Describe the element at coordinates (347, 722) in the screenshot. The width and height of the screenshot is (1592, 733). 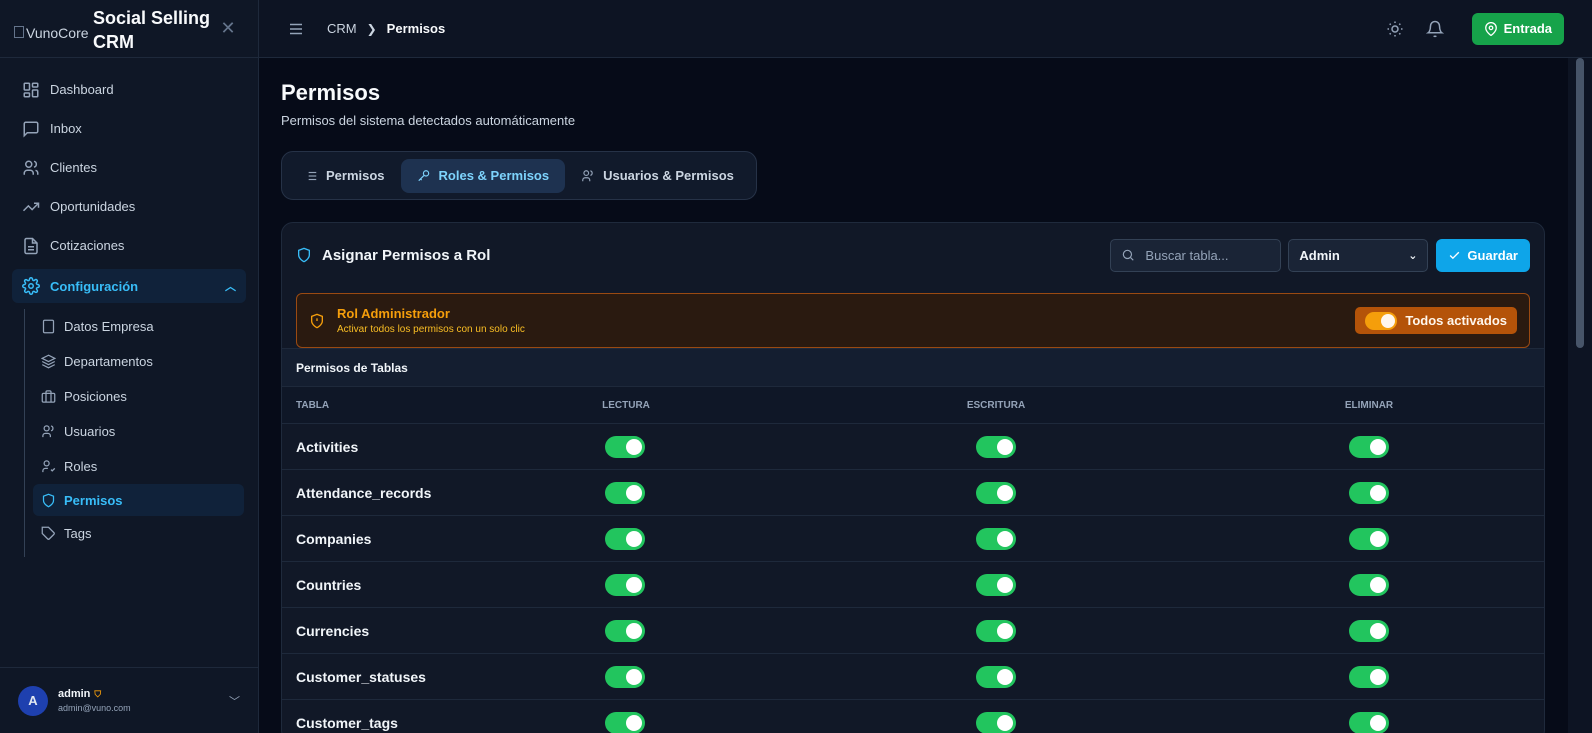
I see `table-name: Customer_tags` at that location.